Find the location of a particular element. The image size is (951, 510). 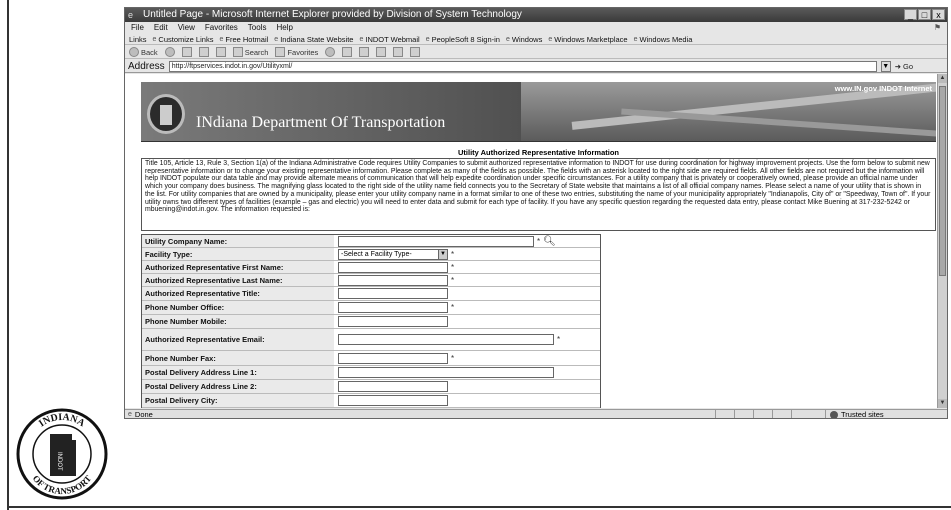

indiana-state-shape is located at coordinates (63, 455).